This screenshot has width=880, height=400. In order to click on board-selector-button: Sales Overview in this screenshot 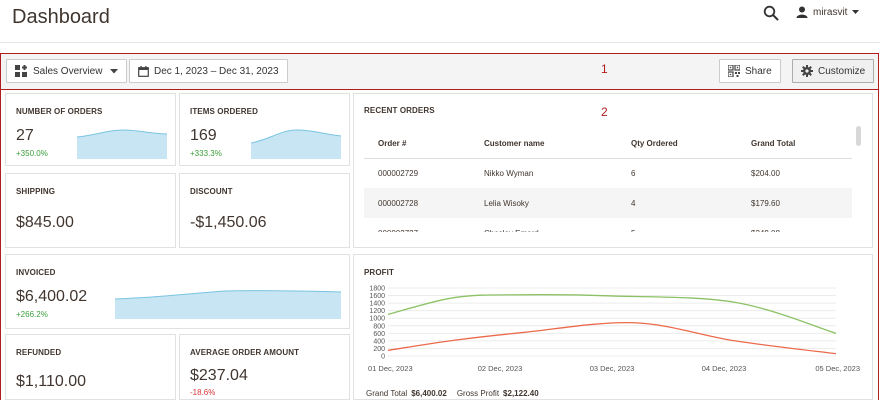, I will do `click(67, 71)`.